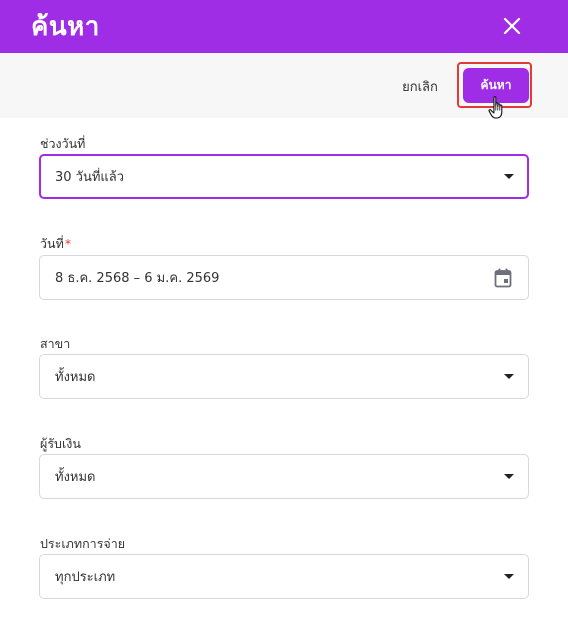 The width and height of the screenshot is (568, 627). What do you see at coordinates (83, 543) in the screenshot?
I see `expense-type-label: ประเภทการจ่าย` at bounding box center [83, 543].